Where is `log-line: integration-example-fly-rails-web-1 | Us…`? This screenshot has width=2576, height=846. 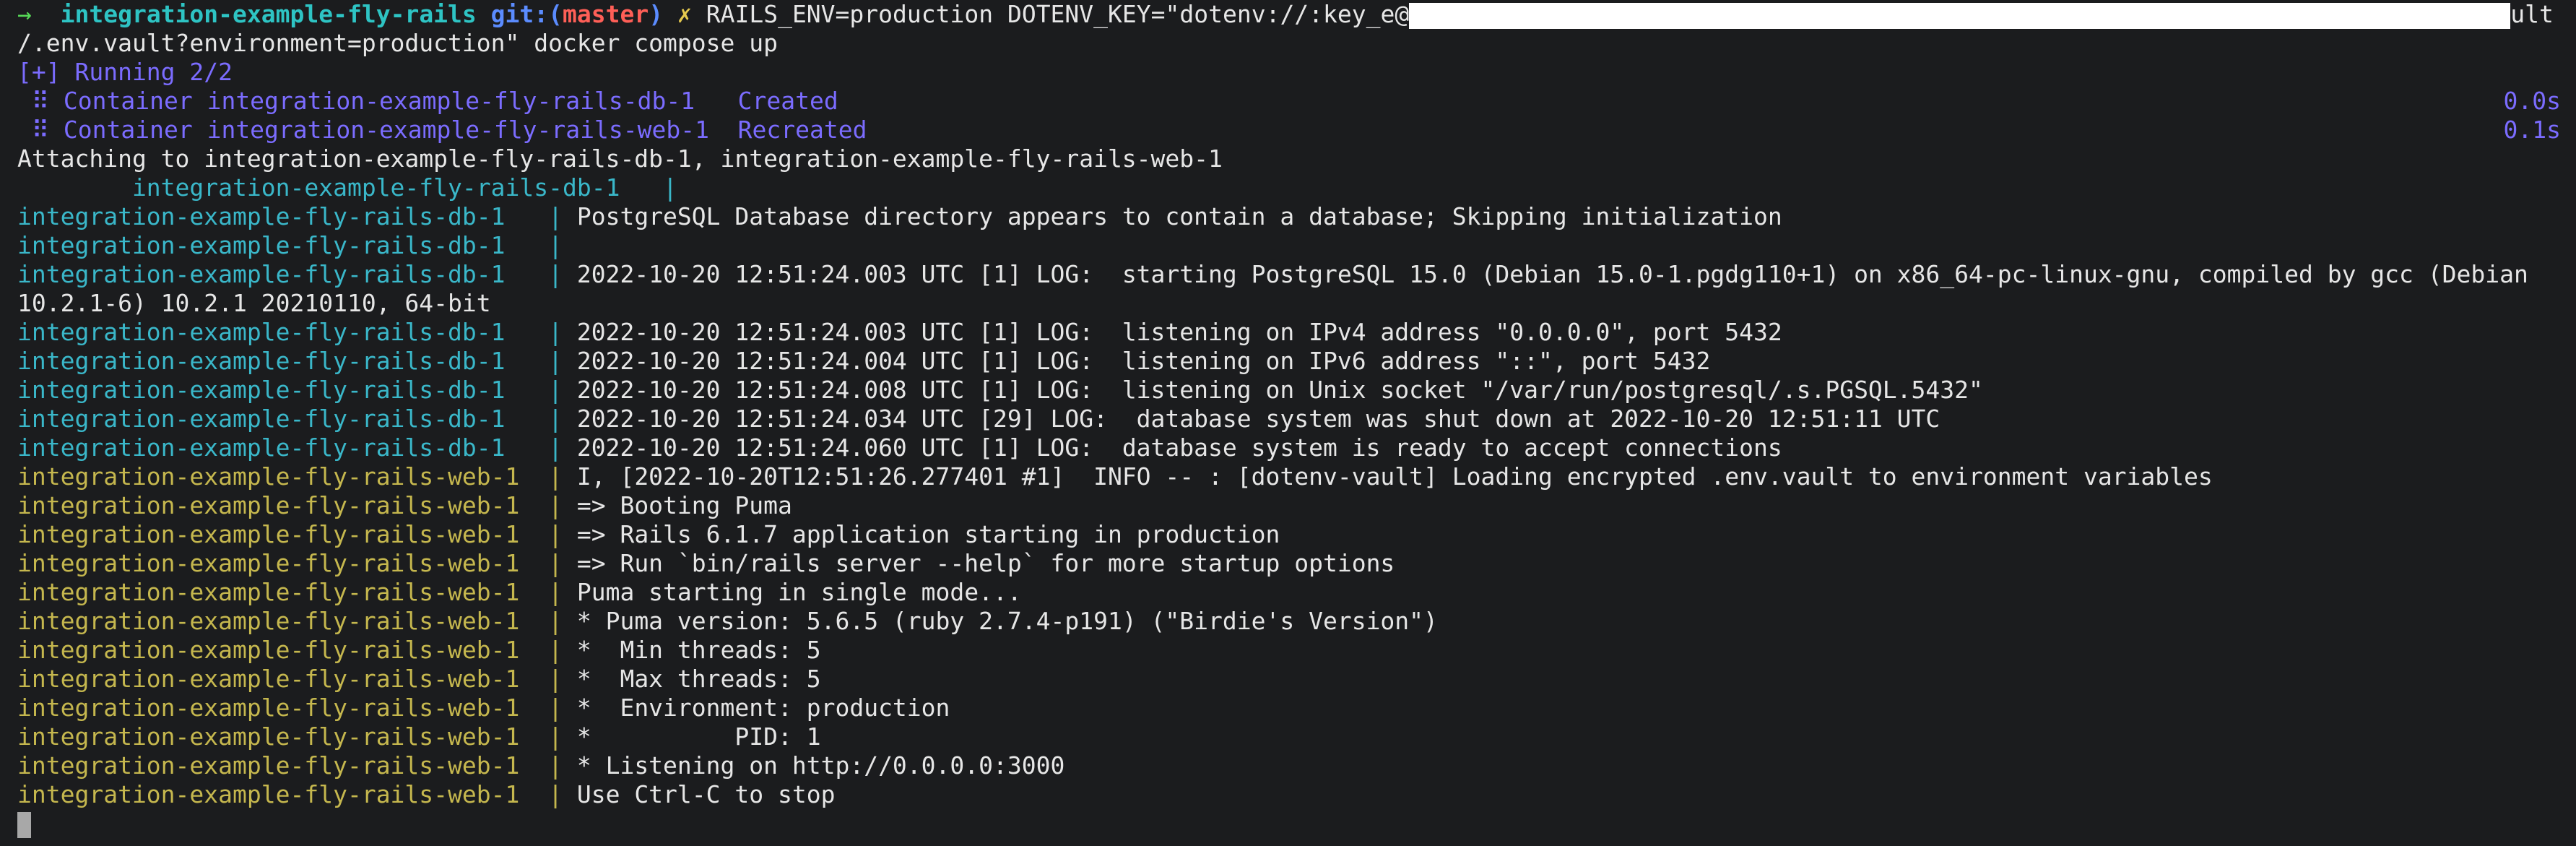
log-line: integration-example-fly-rails-web-1 | Us… is located at coordinates (1292, 794).